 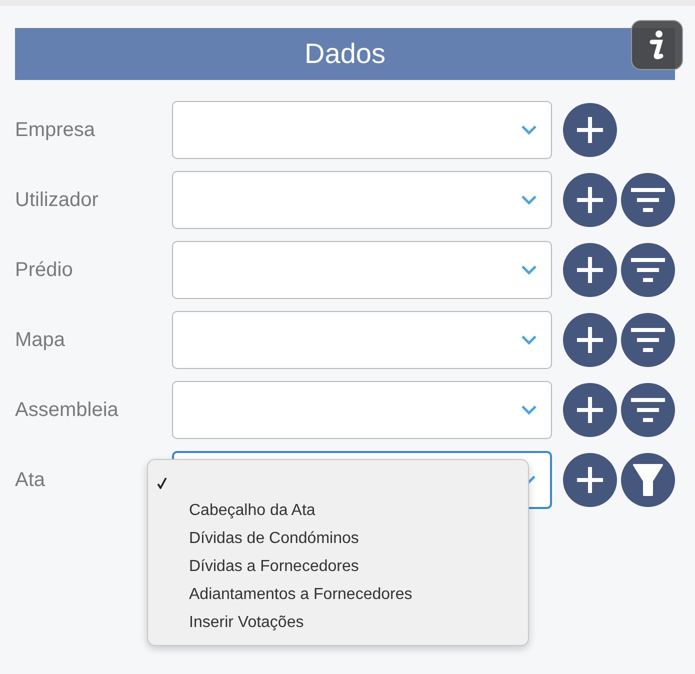 I want to click on field-label: Utilizador, so click(x=57, y=200).